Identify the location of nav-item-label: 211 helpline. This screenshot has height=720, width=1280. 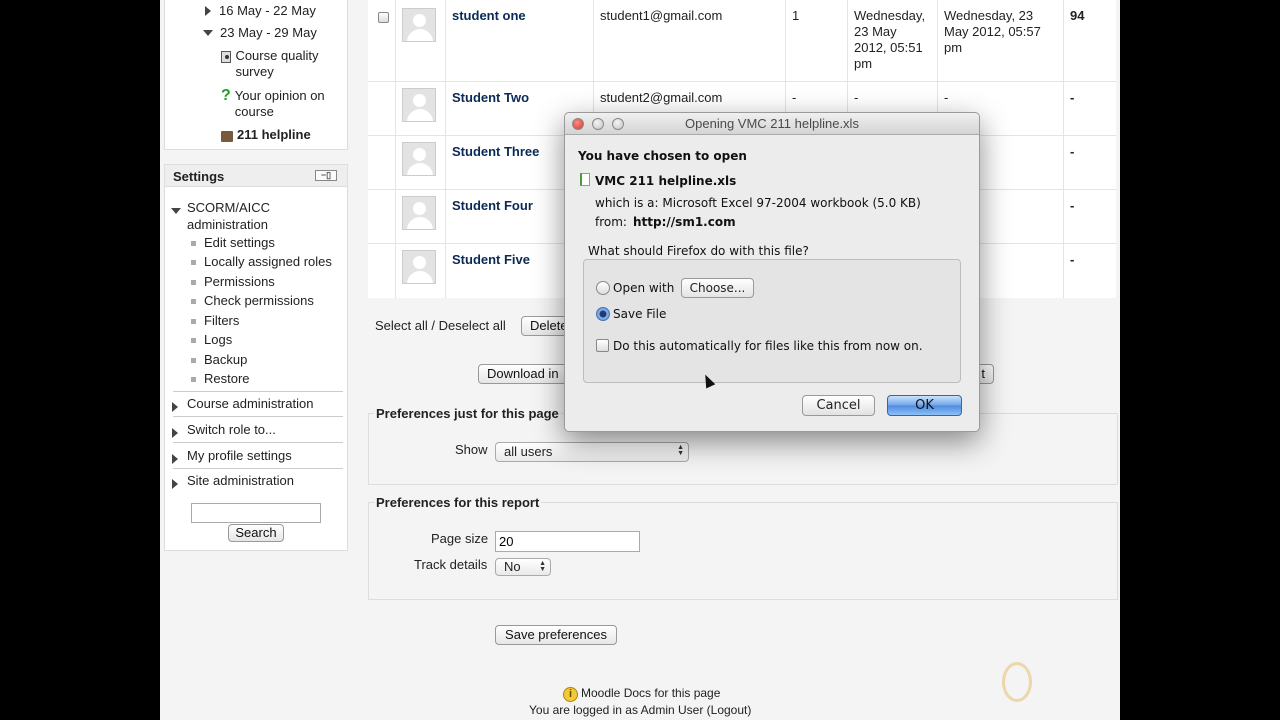
(274, 134).